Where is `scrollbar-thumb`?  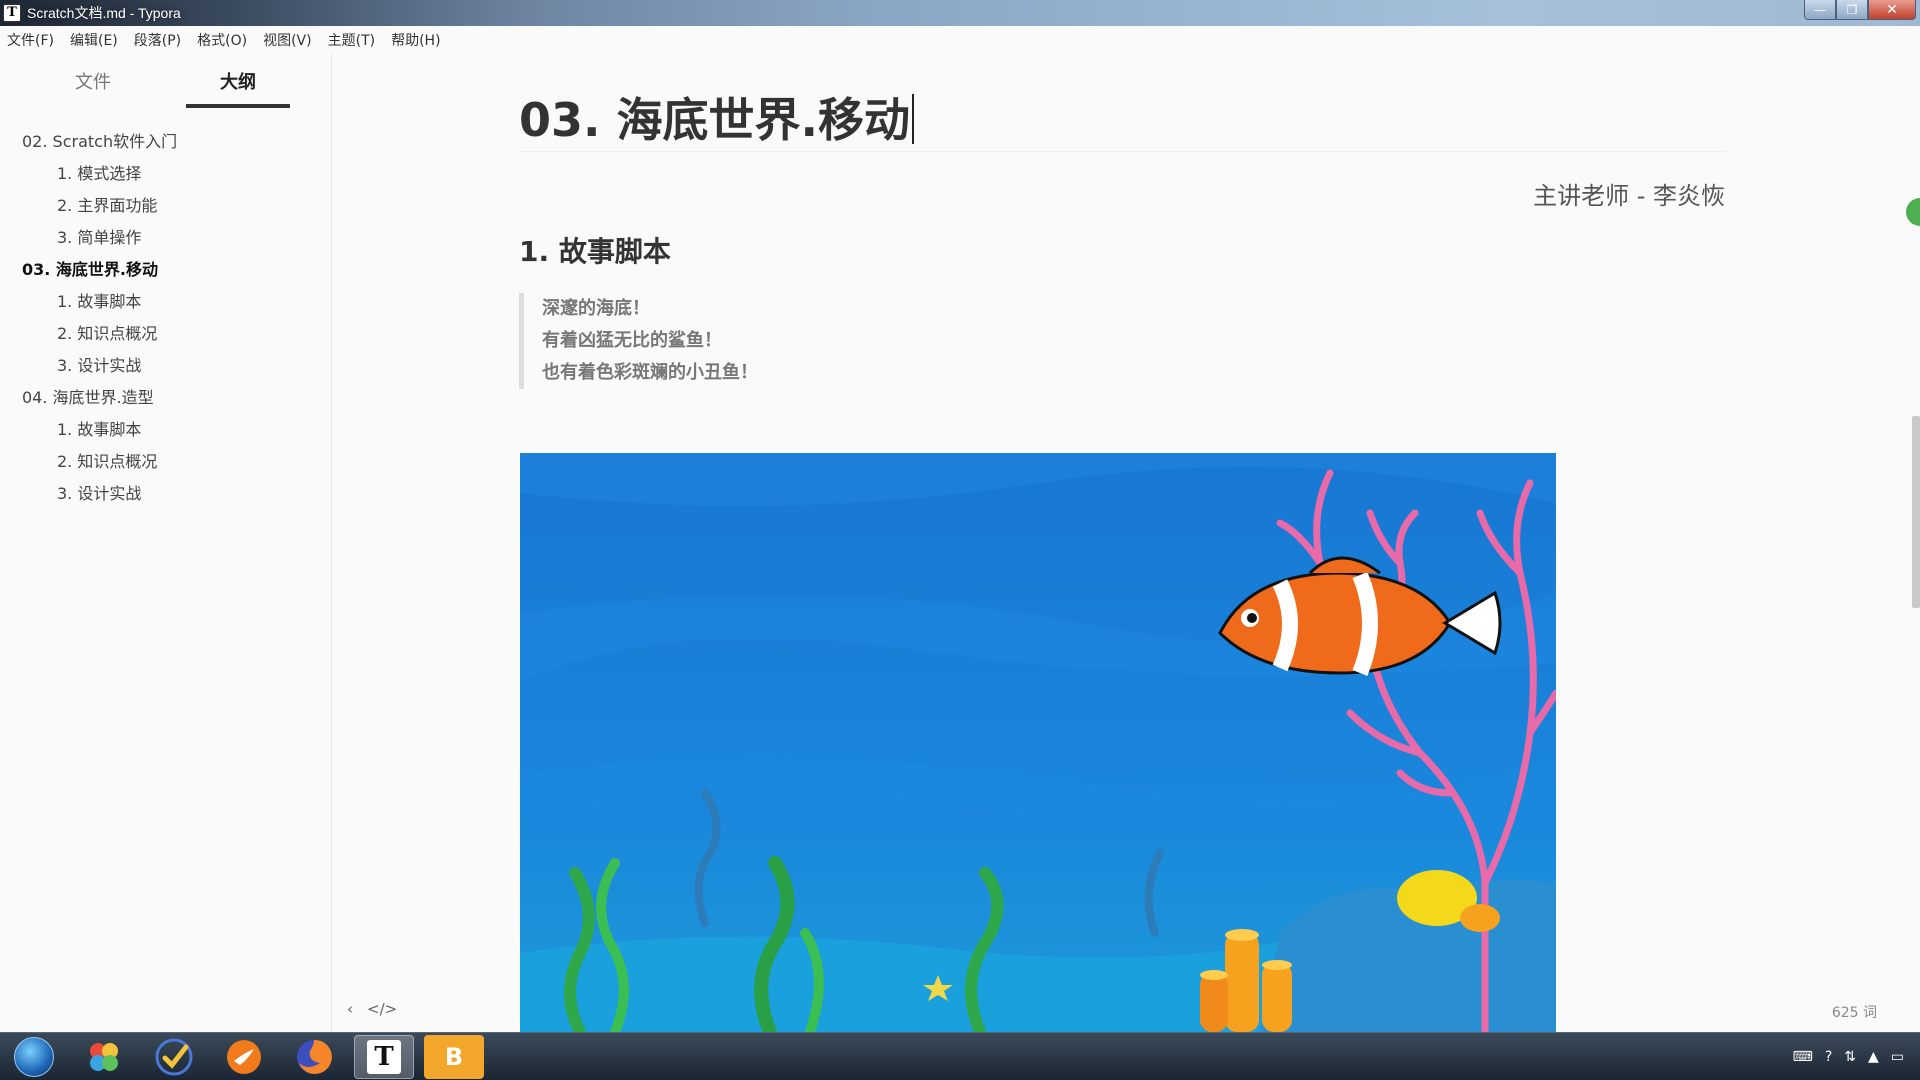
scrollbar-thumb is located at coordinates (1916, 512).